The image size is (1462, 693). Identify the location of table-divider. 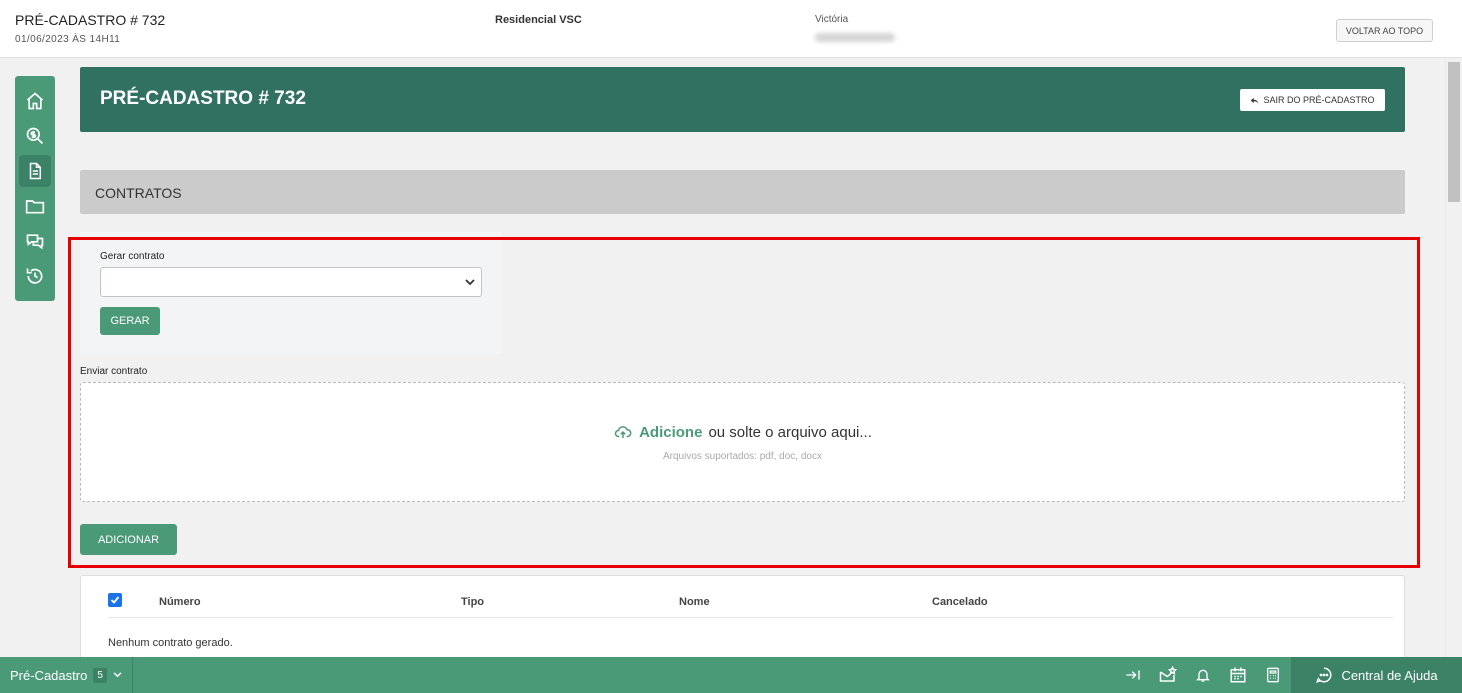
(750, 617).